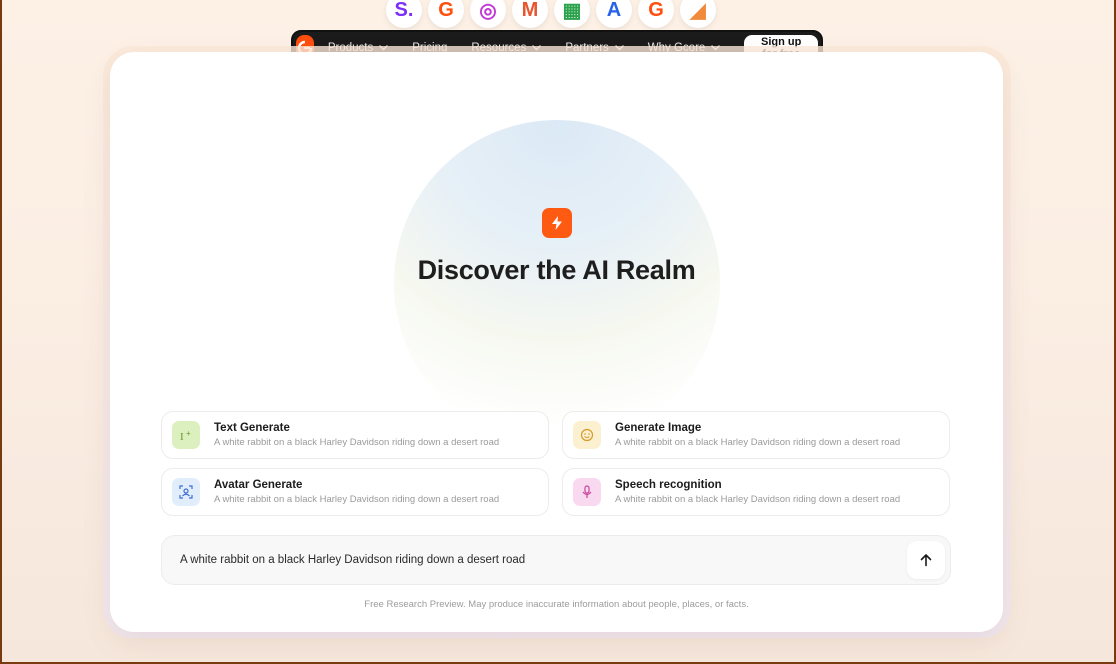  I want to click on option-title: Text Generate, so click(252, 427).